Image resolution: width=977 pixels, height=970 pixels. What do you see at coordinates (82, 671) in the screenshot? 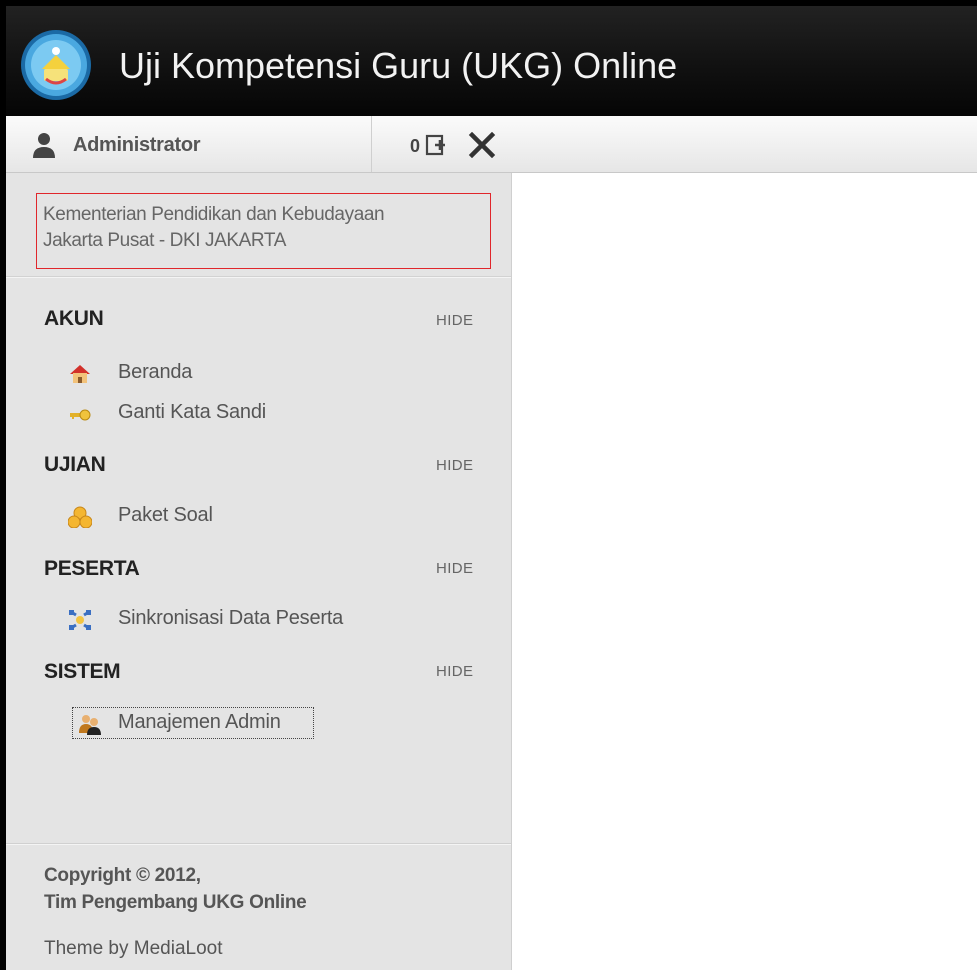
I see `section-title-sistem: SISTEM` at bounding box center [82, 671].